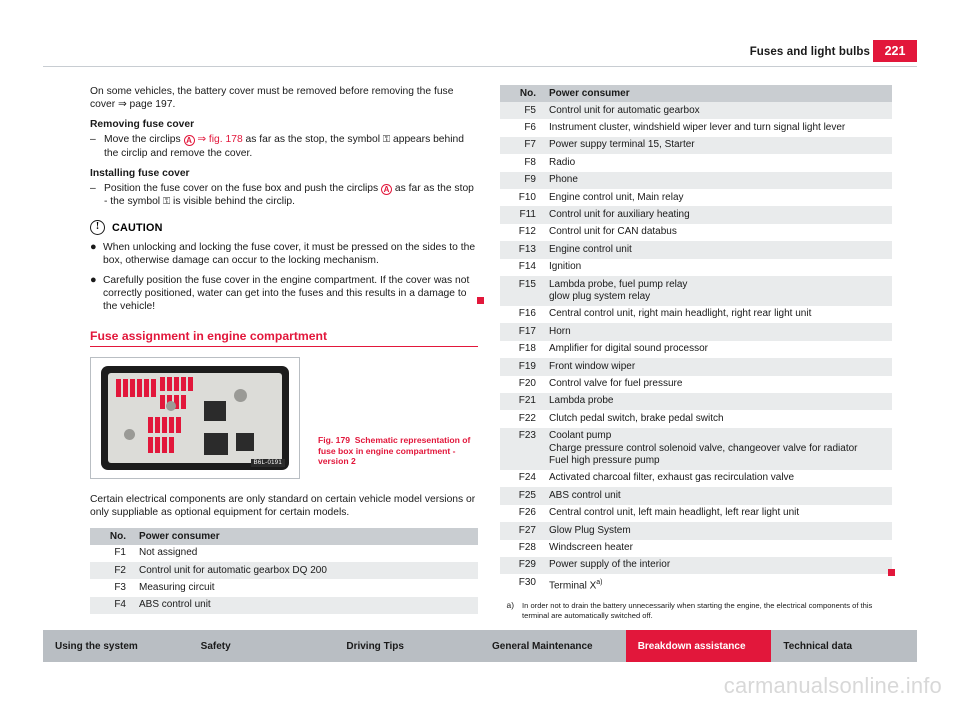 The width and height of the screenshot is (960, 703). Describe the element at coordinates (284, 553) in the screenshot. I see `table-row: F1 Not assigned` at that location.